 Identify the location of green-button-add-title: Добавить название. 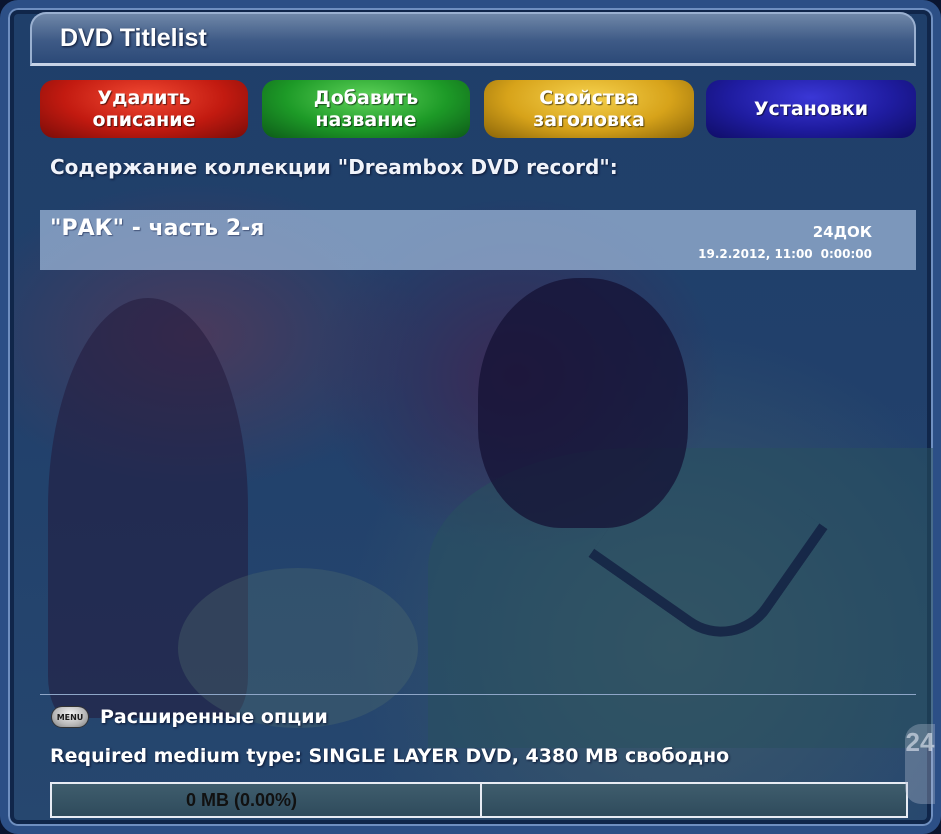
(366, 109).